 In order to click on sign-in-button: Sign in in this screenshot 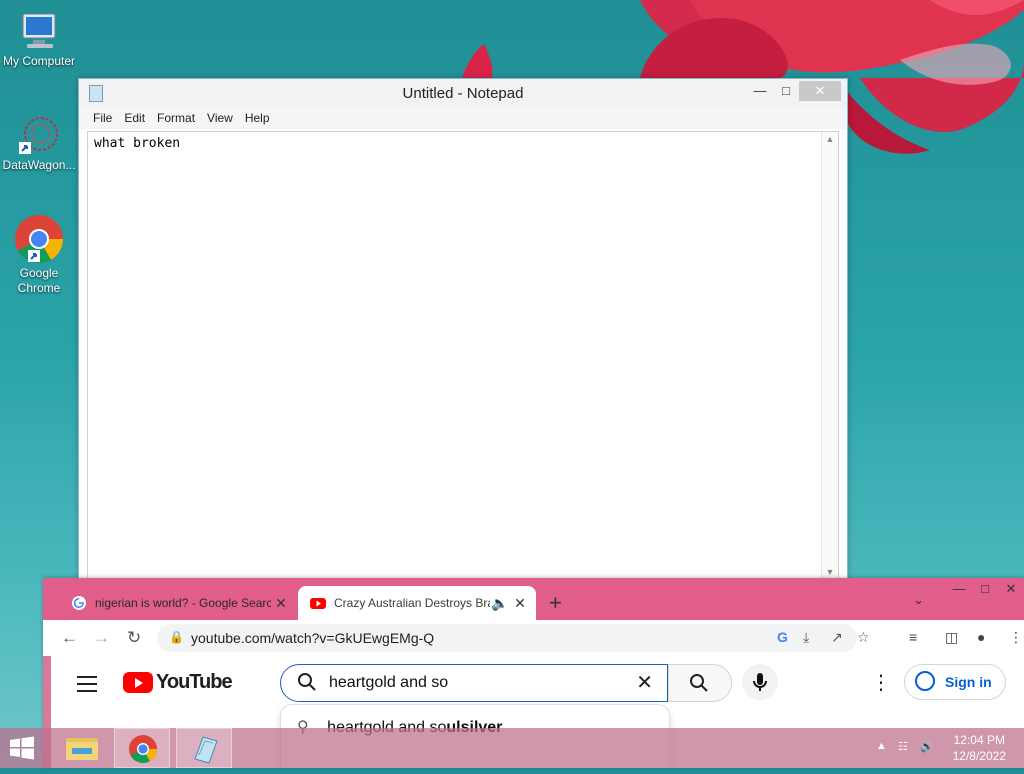, I will do `click(955, 682)`.